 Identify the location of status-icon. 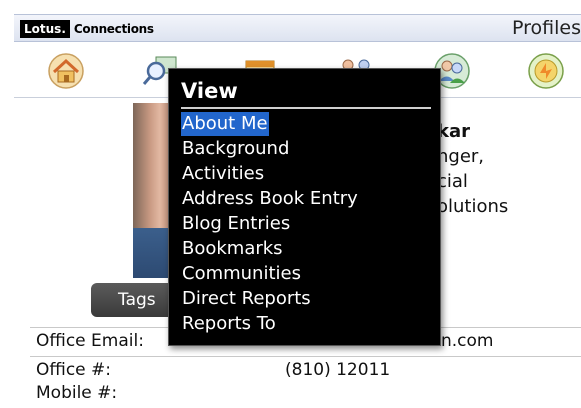
(546, 71).